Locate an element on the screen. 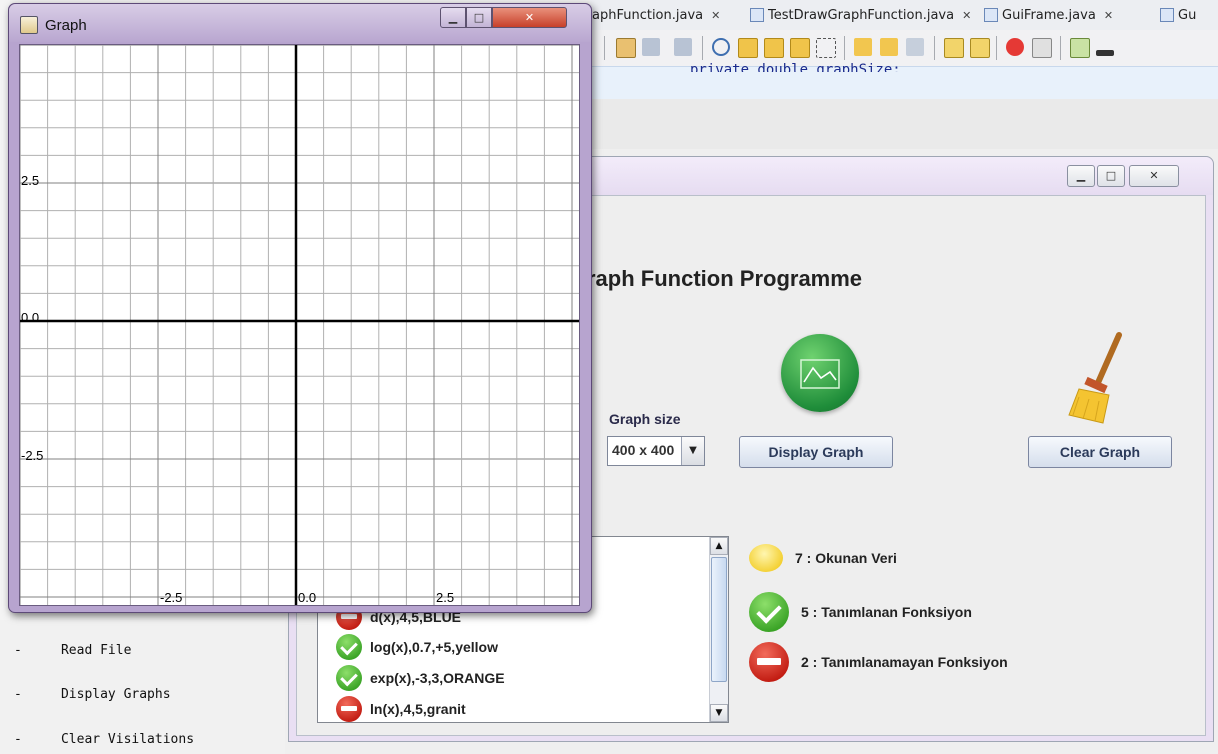 The image size is (1218, 754). list-scrollbar: ▲ ▼ is located at coordinates (718, 629).